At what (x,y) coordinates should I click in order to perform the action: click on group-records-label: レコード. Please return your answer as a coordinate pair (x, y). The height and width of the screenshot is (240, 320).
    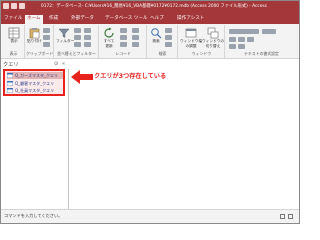
    Looking at the image, I should click on (123, 53).